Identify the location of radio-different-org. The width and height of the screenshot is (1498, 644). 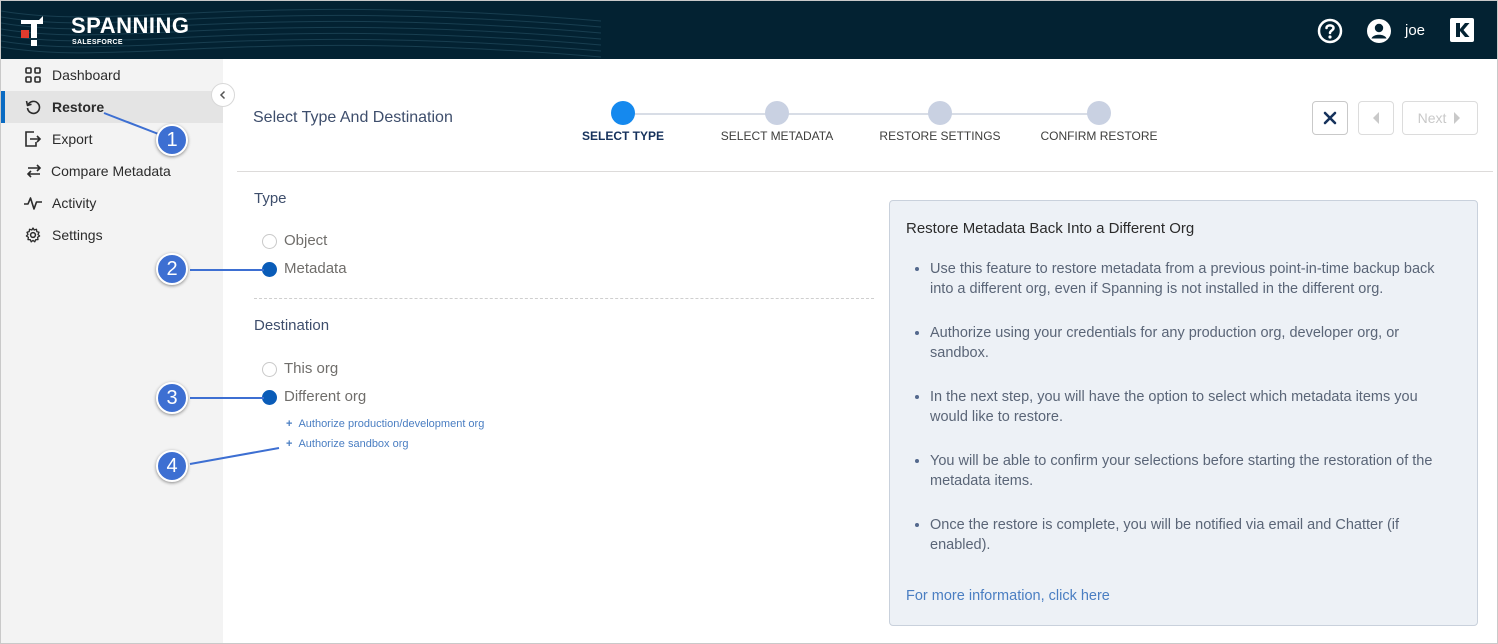
(269, 397).